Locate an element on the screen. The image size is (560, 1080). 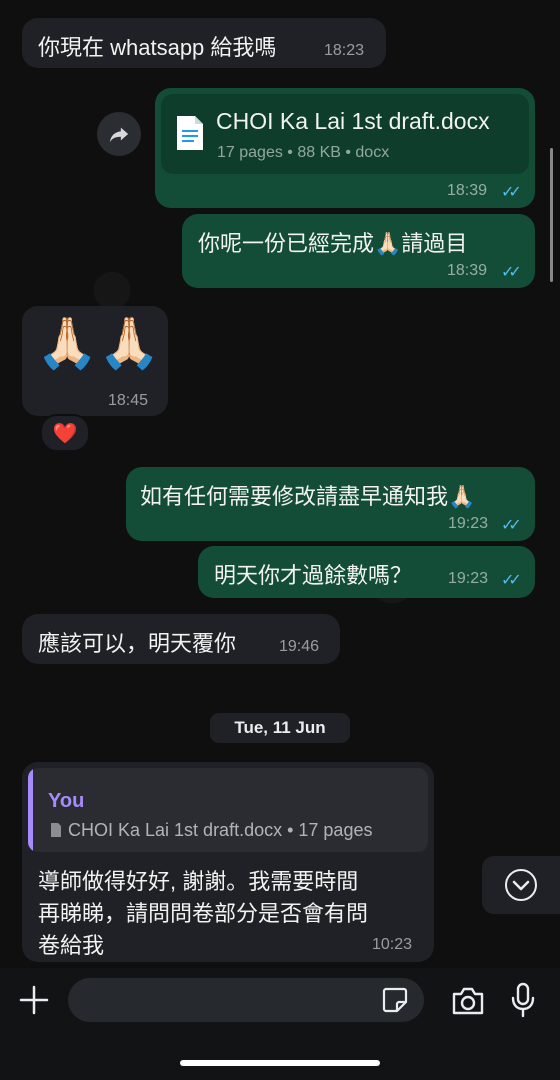
chevron-down-icon is located at coordinates (521, 885).